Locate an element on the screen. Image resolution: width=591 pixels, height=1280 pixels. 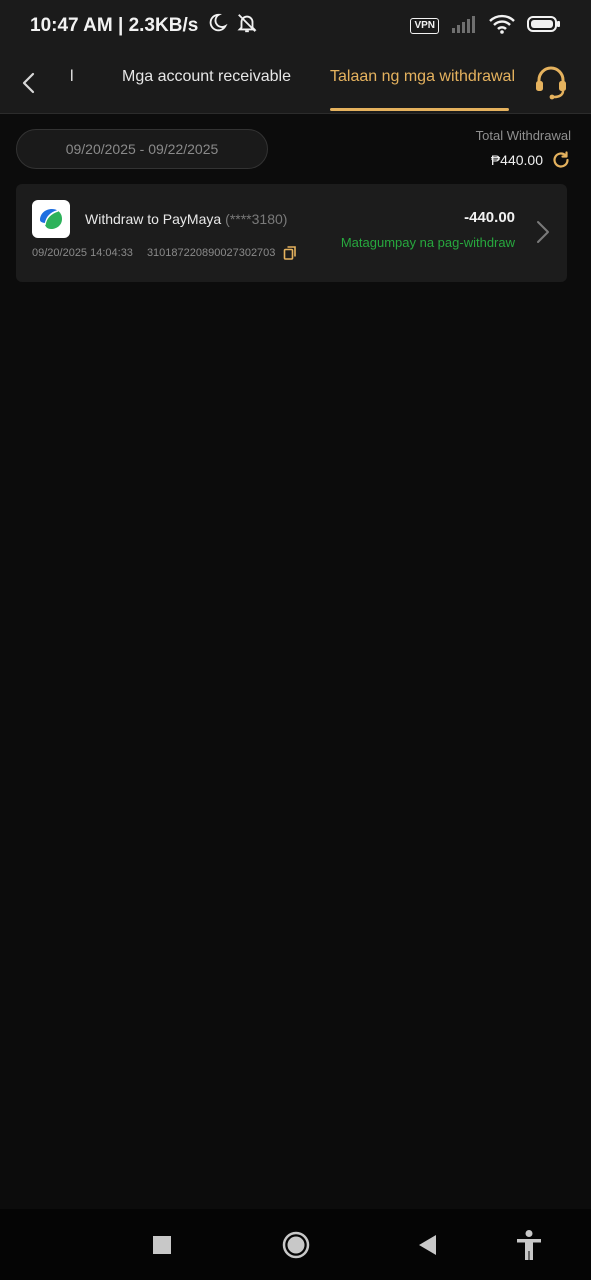
moon-icon is located at coordinates (217, 26).